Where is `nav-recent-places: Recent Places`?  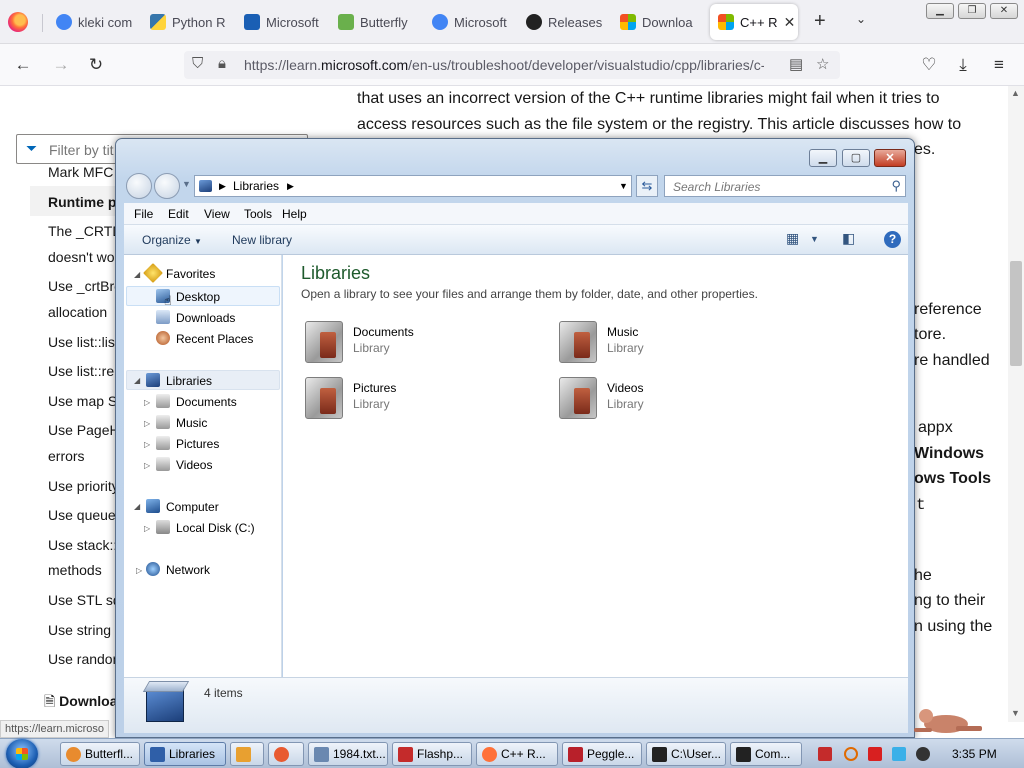
nav-recent-places: Recent Places is located at coordinates (214, 339).